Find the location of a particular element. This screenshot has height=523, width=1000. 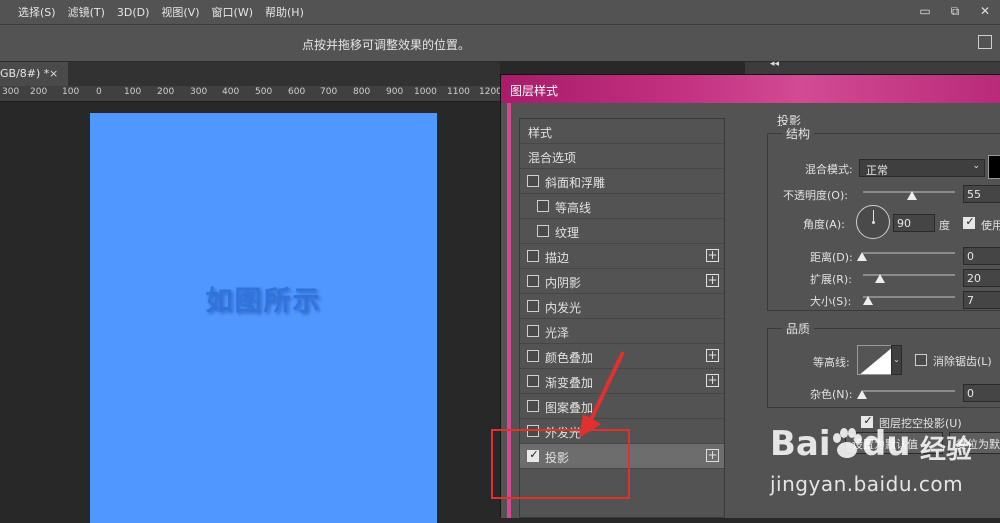

watermark-url: jingyan.baidu.com is located at coordinates (867, 484).